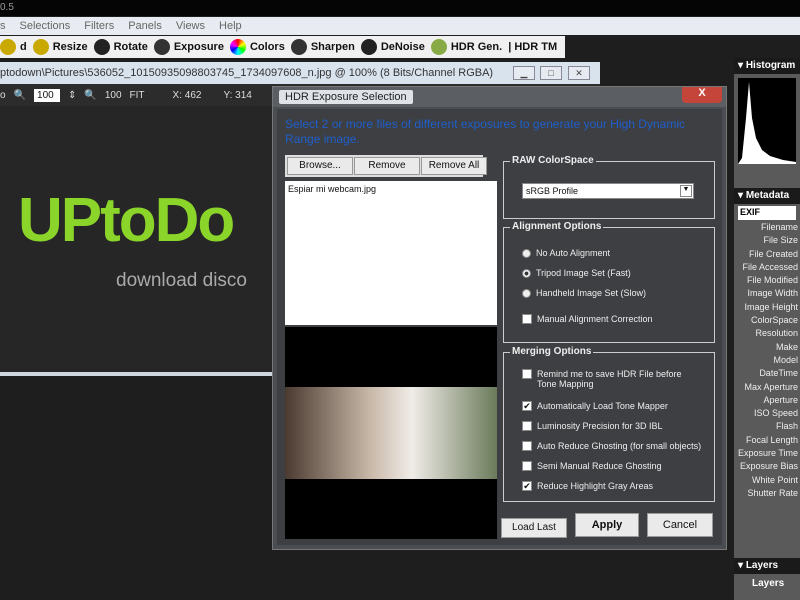 This screenshot has width=800, height=600. I want to click on zoom-in-icon: 🔍, so click(20, 95).